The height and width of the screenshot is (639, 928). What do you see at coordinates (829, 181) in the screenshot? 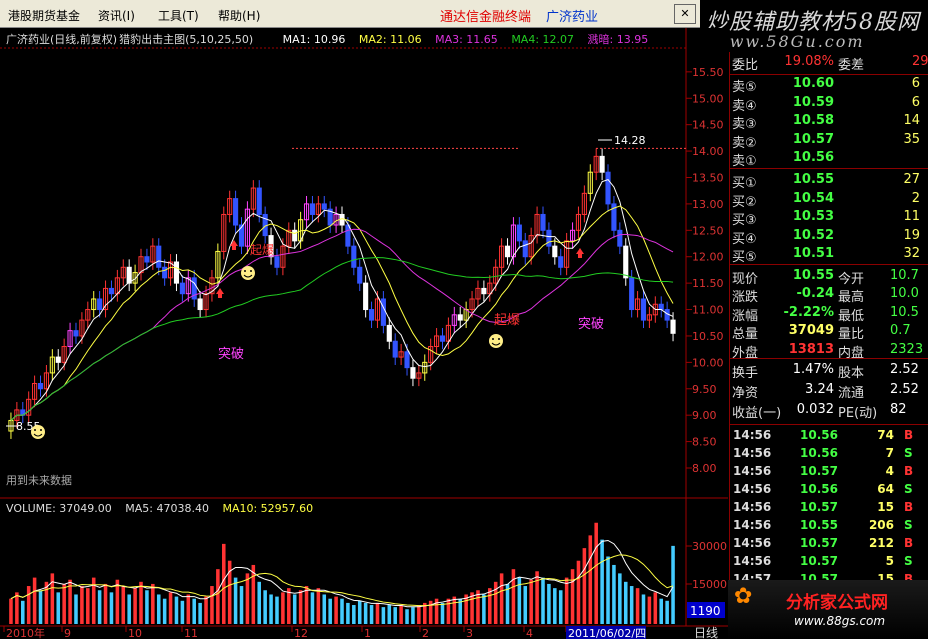
I see `bid-row: 买① 10.55 27` at bounding box center [829, 181].